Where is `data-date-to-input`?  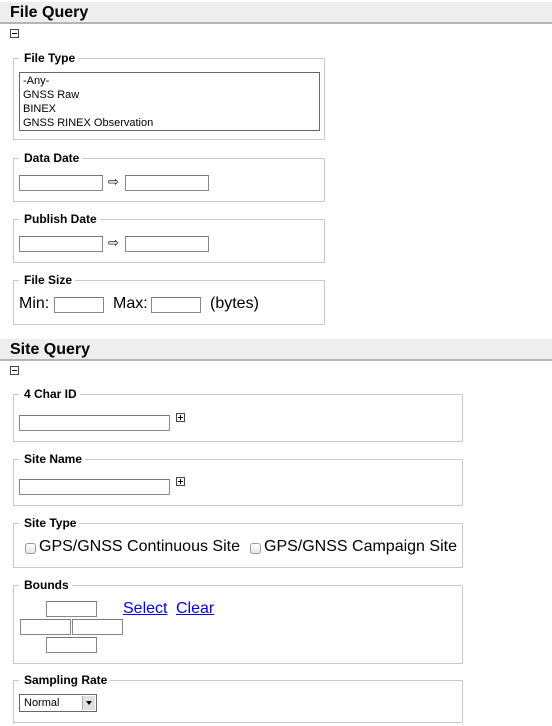 data-date-to-input is located at coordinates (167, 183).